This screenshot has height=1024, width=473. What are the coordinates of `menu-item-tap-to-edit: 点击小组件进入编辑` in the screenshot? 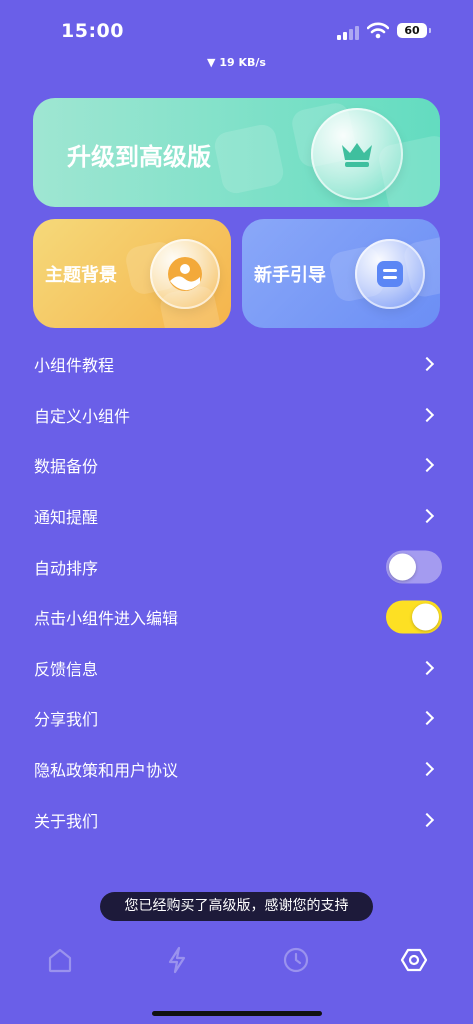 It's located at (236, 617).